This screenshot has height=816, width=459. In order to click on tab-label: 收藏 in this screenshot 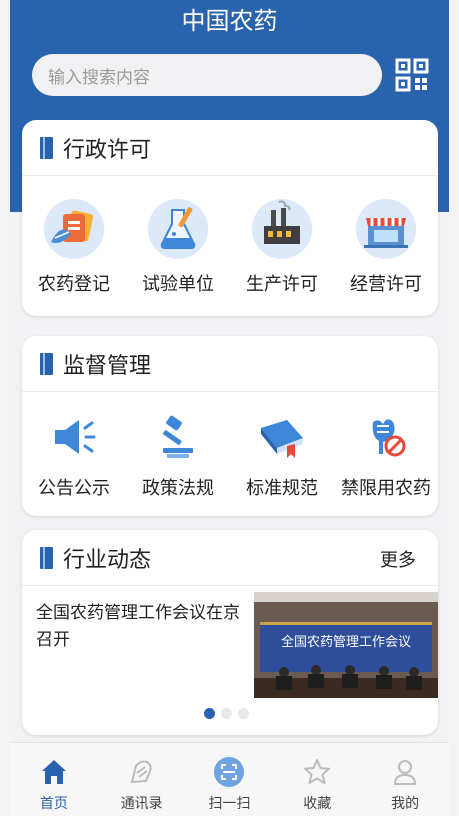, I will do `click(317, 804)`.